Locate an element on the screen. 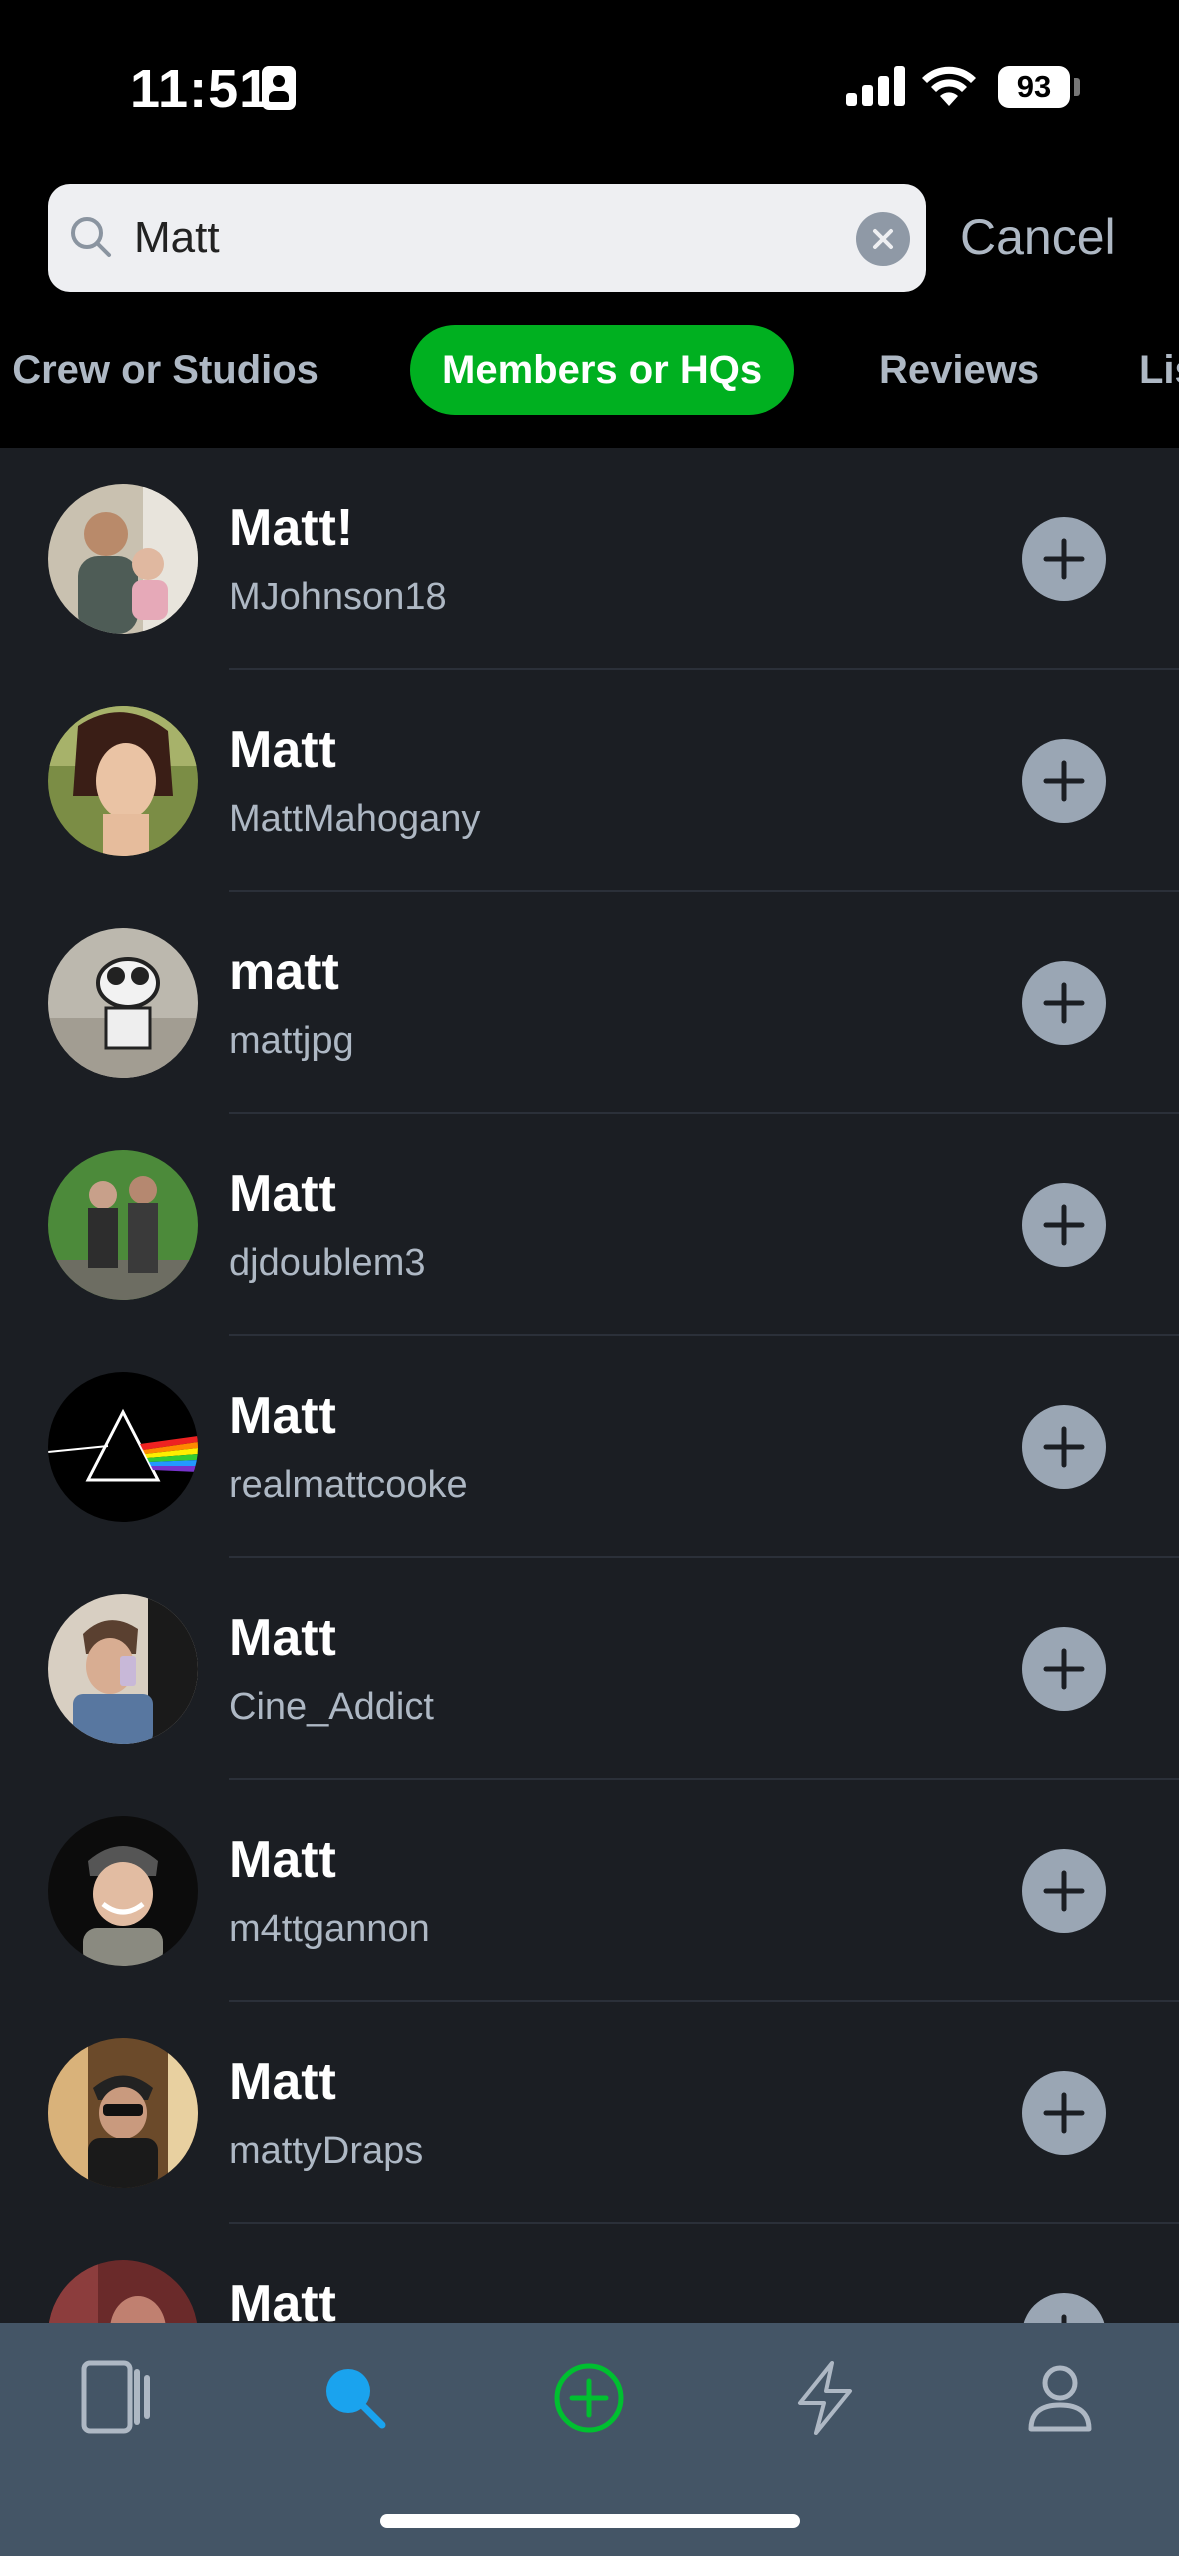 This screenshot has width=1179, height=2556. list-item: Matt djdoublem3 is located at coordinates (589, 1225).